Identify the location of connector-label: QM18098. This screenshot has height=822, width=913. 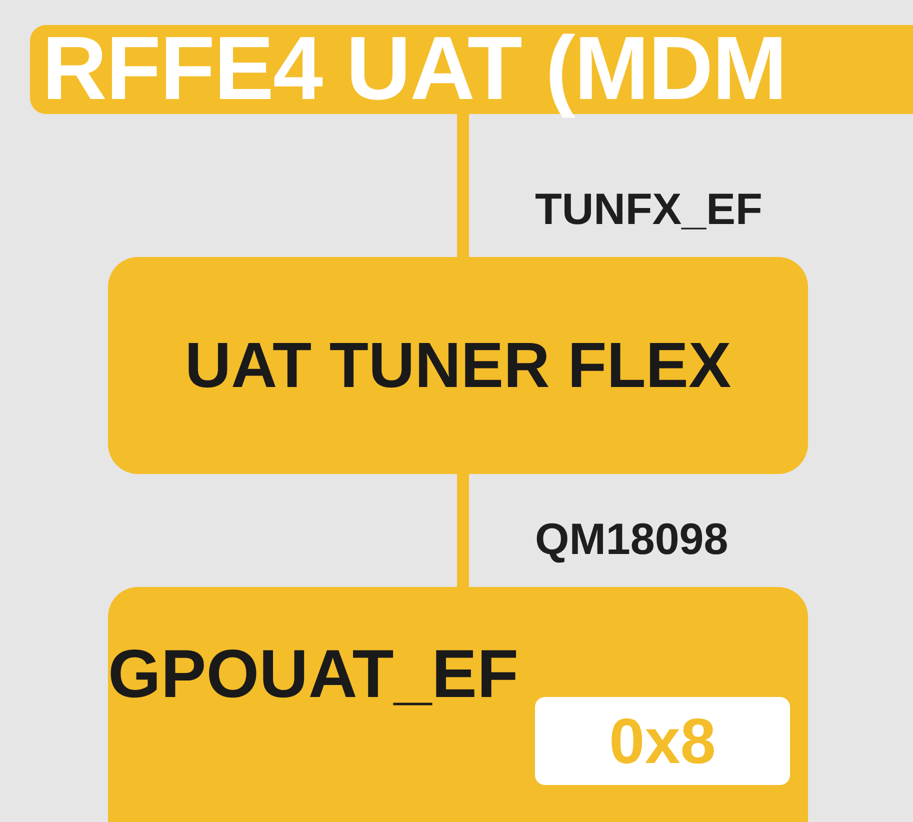
(632, 540).